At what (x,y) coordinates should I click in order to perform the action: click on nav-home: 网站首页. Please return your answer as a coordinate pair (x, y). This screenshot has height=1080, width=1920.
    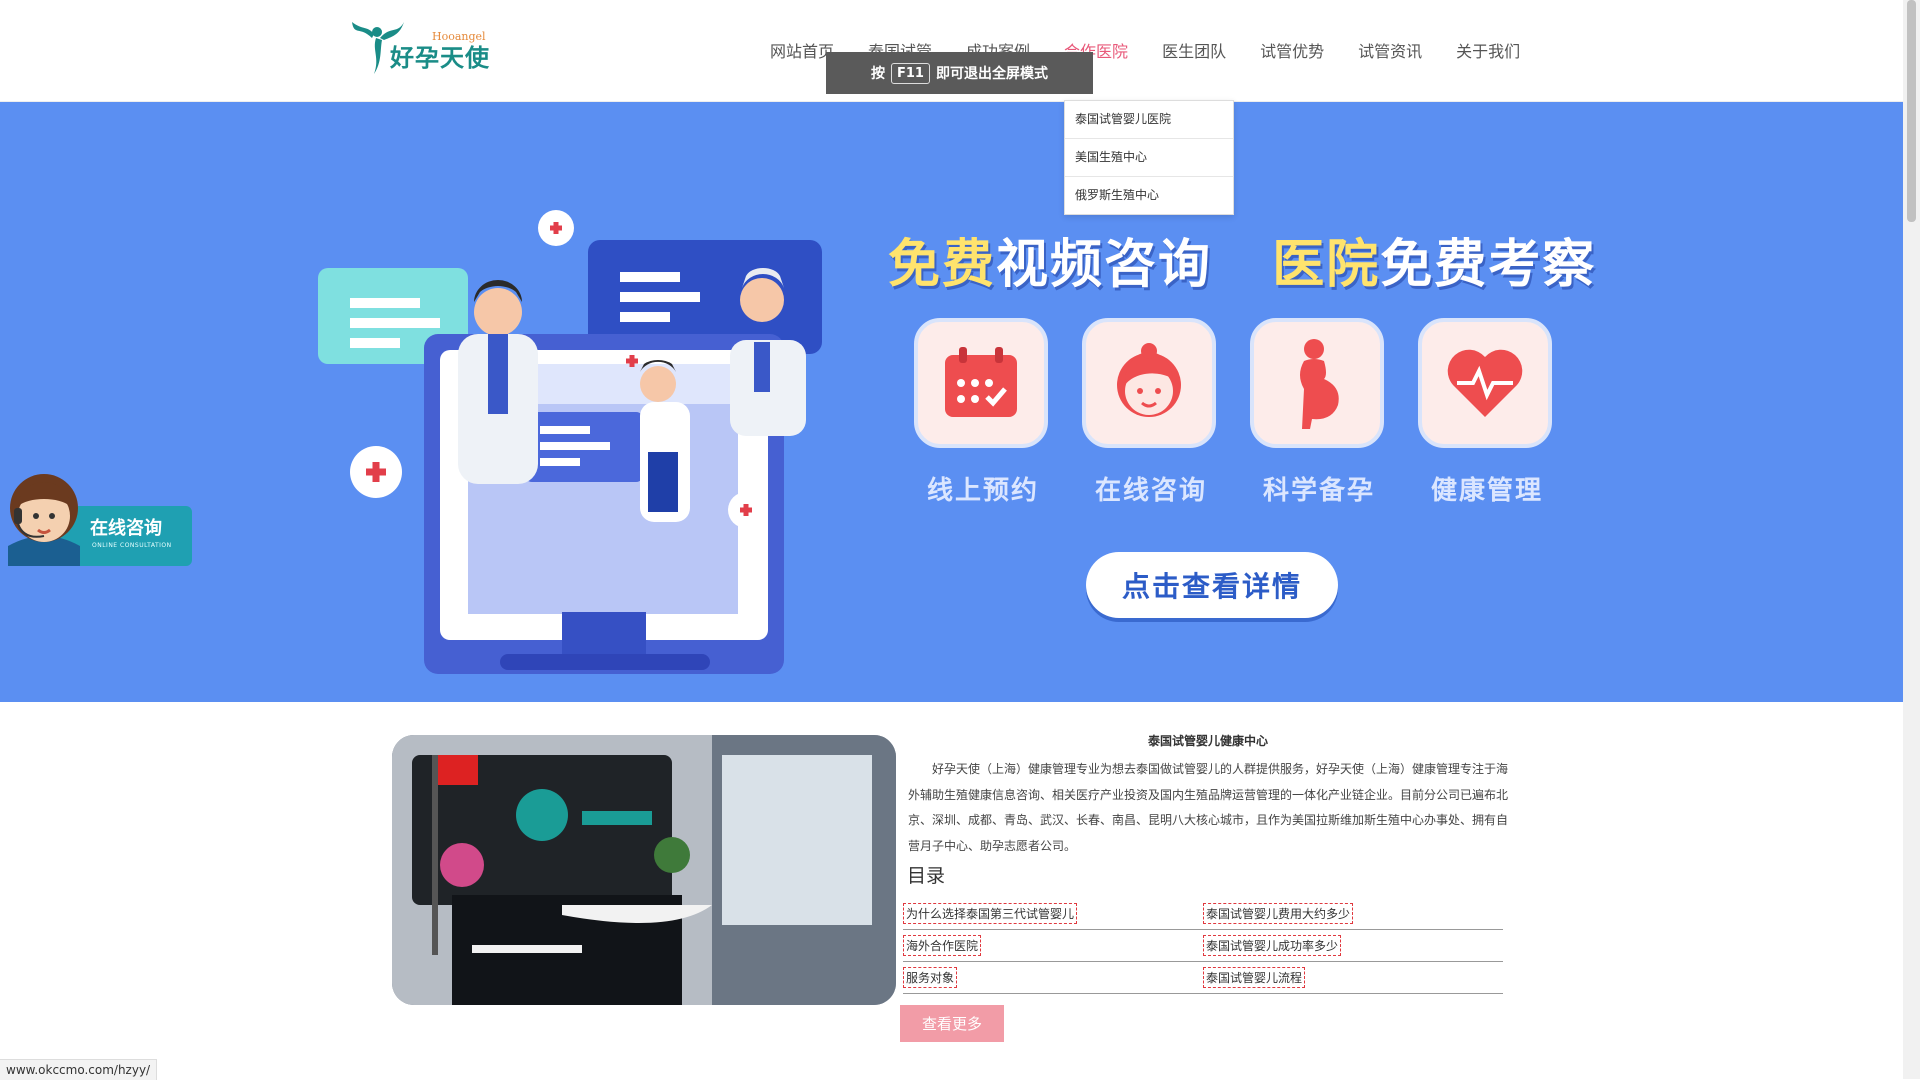
    Looking at the image, I should click on (802, 50).